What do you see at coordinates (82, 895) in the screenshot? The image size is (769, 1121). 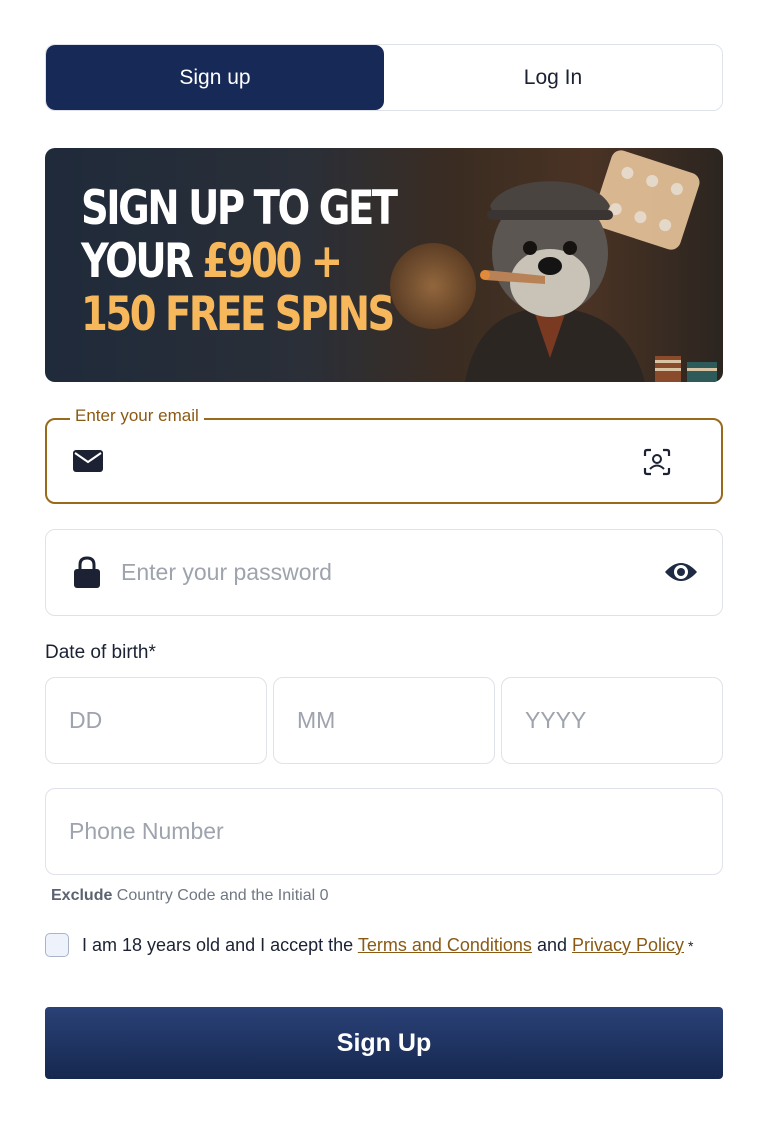 I see `phone-hint-bold: Exclude` at bounding box center [82, 895].